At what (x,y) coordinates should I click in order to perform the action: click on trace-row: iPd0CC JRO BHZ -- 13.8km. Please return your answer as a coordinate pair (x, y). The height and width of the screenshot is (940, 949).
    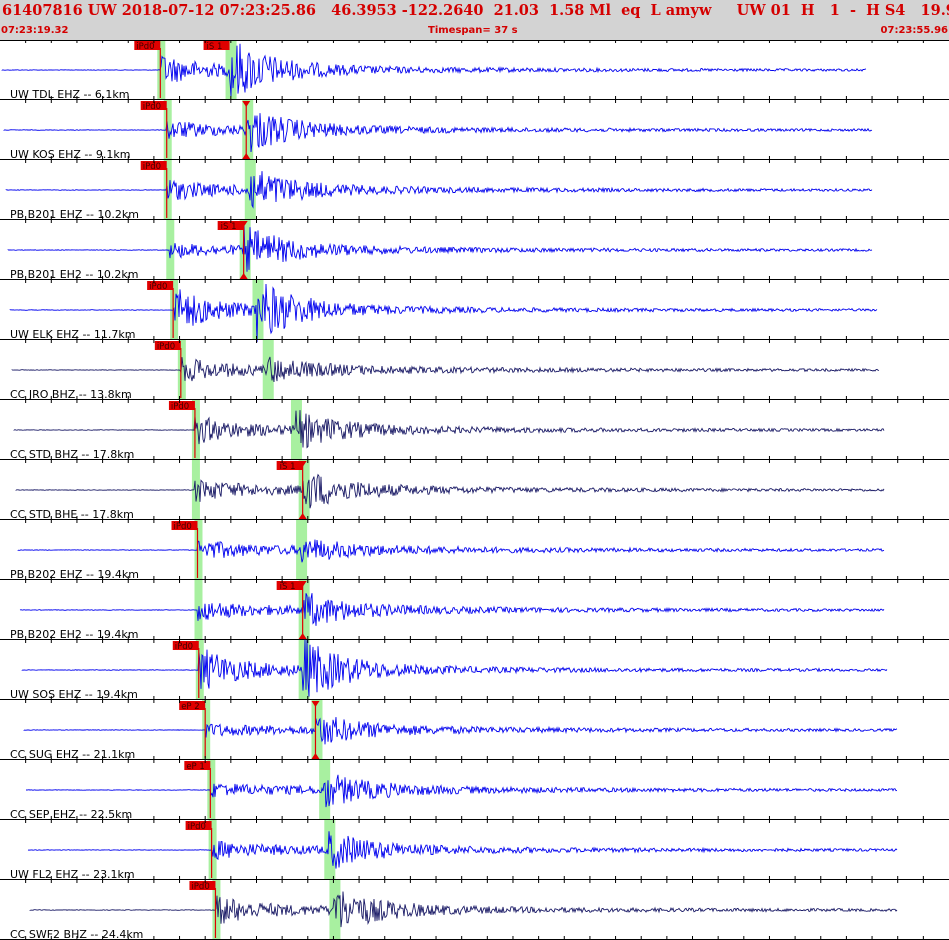
    Looking at the image, I should click on (474, 370).